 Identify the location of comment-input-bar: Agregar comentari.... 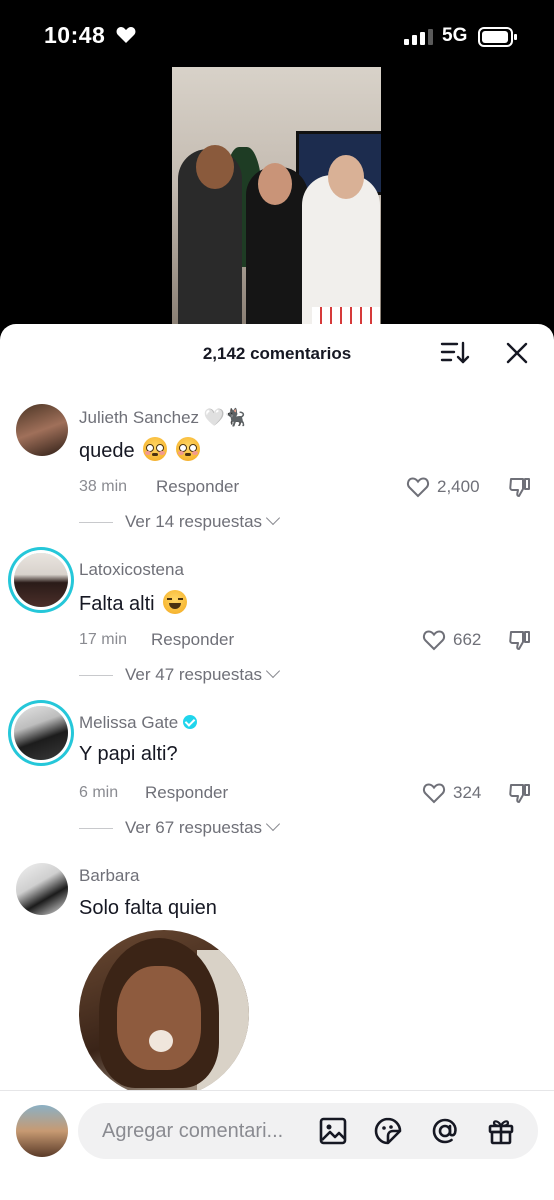
(277, 1145).